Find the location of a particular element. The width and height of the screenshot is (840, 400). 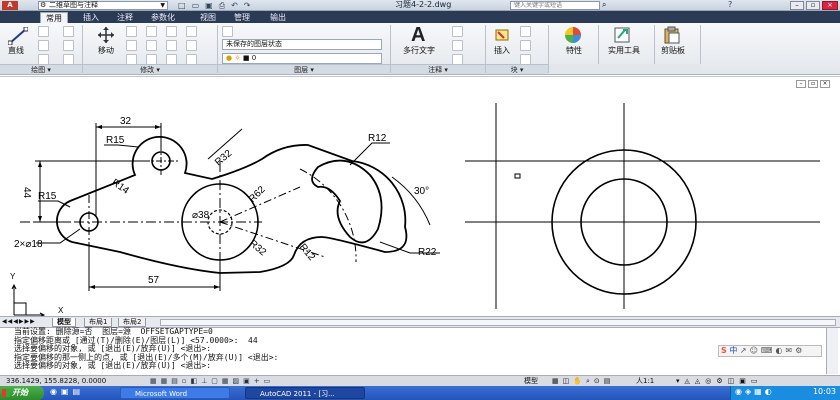

modify-panel-label: 修改 ▾ is located at coordinates (150, 69).